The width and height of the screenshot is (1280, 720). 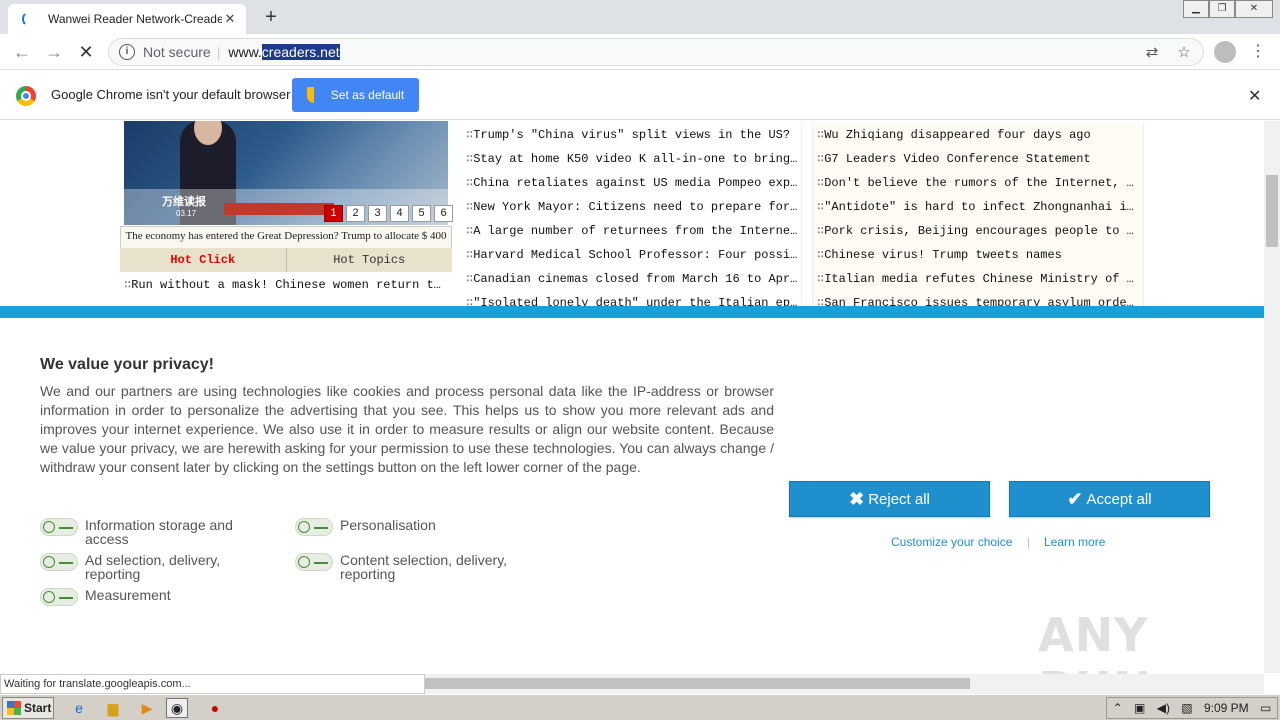 What do you see at coordinates (1139, 708) in the screenshot?
I see `network-icon: ▣` at bounding box center [1139, 708].